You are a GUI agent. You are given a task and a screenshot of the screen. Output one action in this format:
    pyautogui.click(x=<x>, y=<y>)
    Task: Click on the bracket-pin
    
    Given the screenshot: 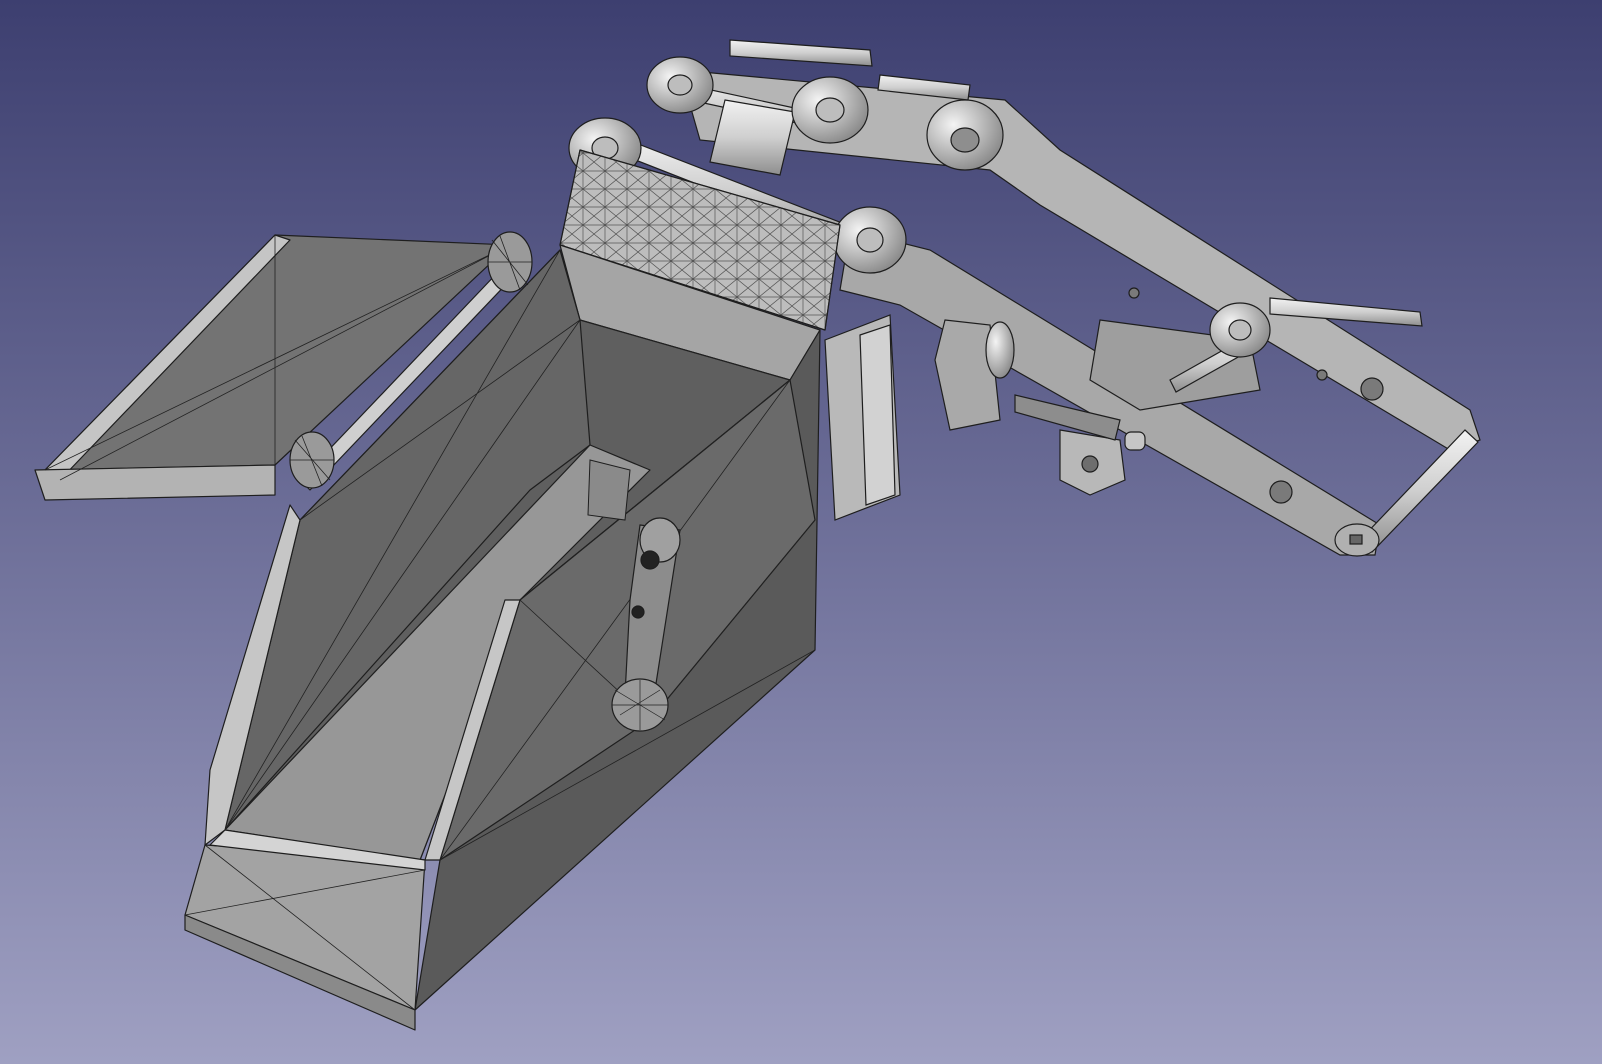 What is the action you would take?
    pyautogui.click(x=1135, y=441)
    